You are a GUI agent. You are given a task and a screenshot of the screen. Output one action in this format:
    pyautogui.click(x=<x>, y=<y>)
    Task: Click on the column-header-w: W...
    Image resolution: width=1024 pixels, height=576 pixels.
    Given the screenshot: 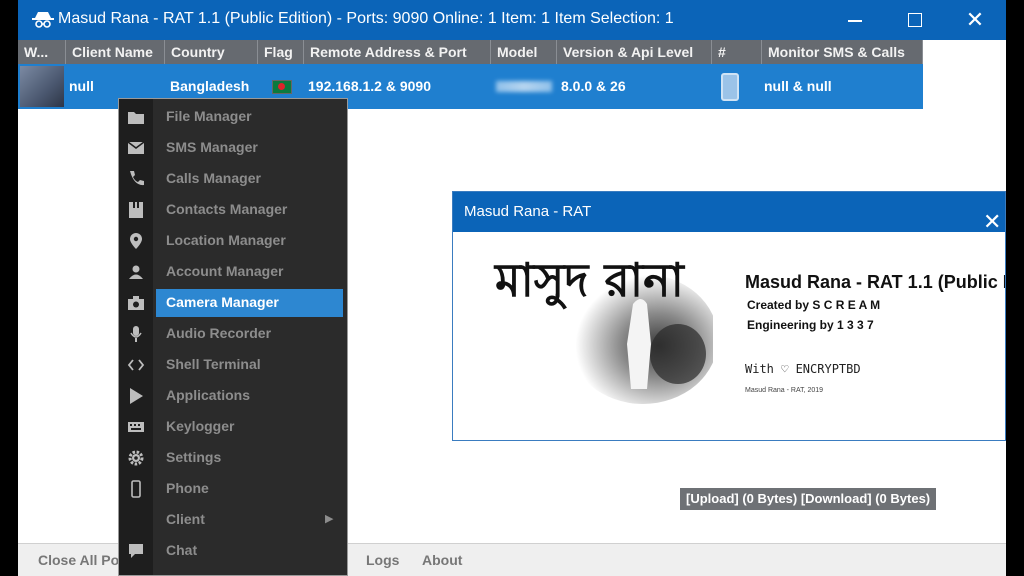 What is the action you would take?
    pyautogui.click(x=42, y=52)
    